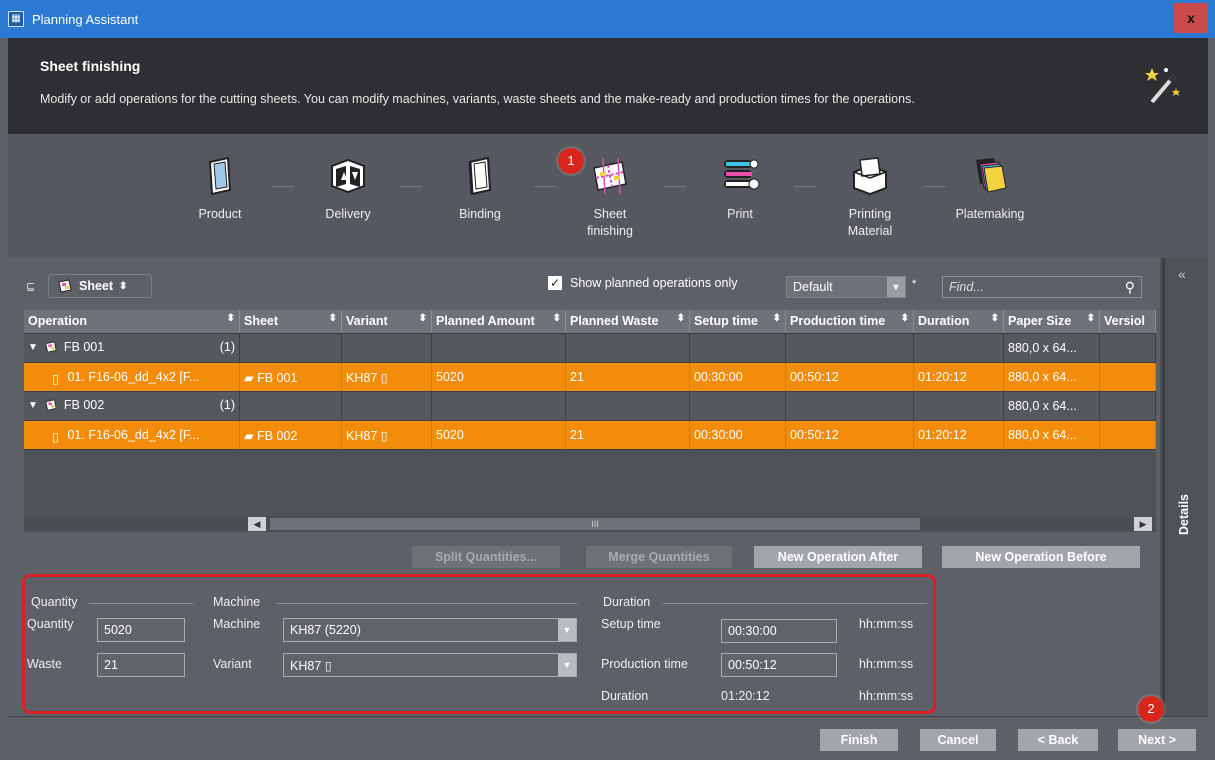 The height and width of the screenshot is (760, 1215). I want to click on step-binding: Binding, so click(480, 188).